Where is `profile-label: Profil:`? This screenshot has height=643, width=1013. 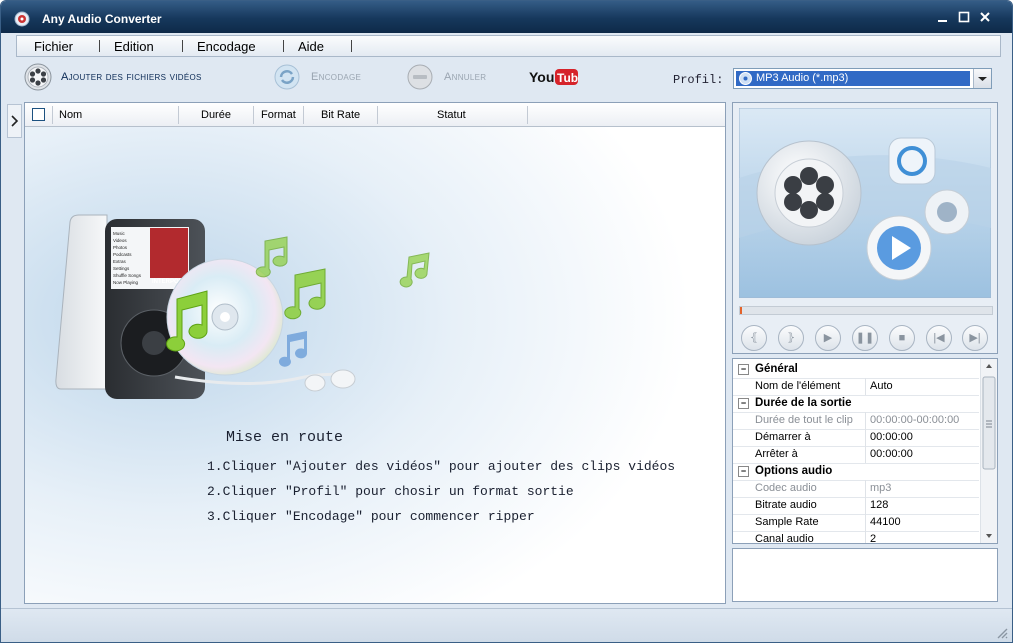
profile-label: Profil: is located at coordinates (698, 80).